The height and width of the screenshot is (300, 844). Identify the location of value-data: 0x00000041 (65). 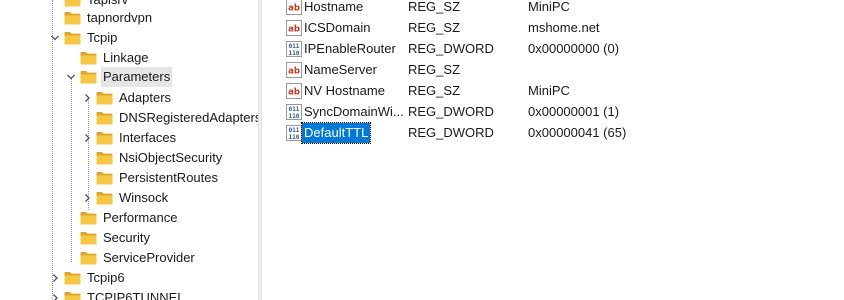
(577, 132).